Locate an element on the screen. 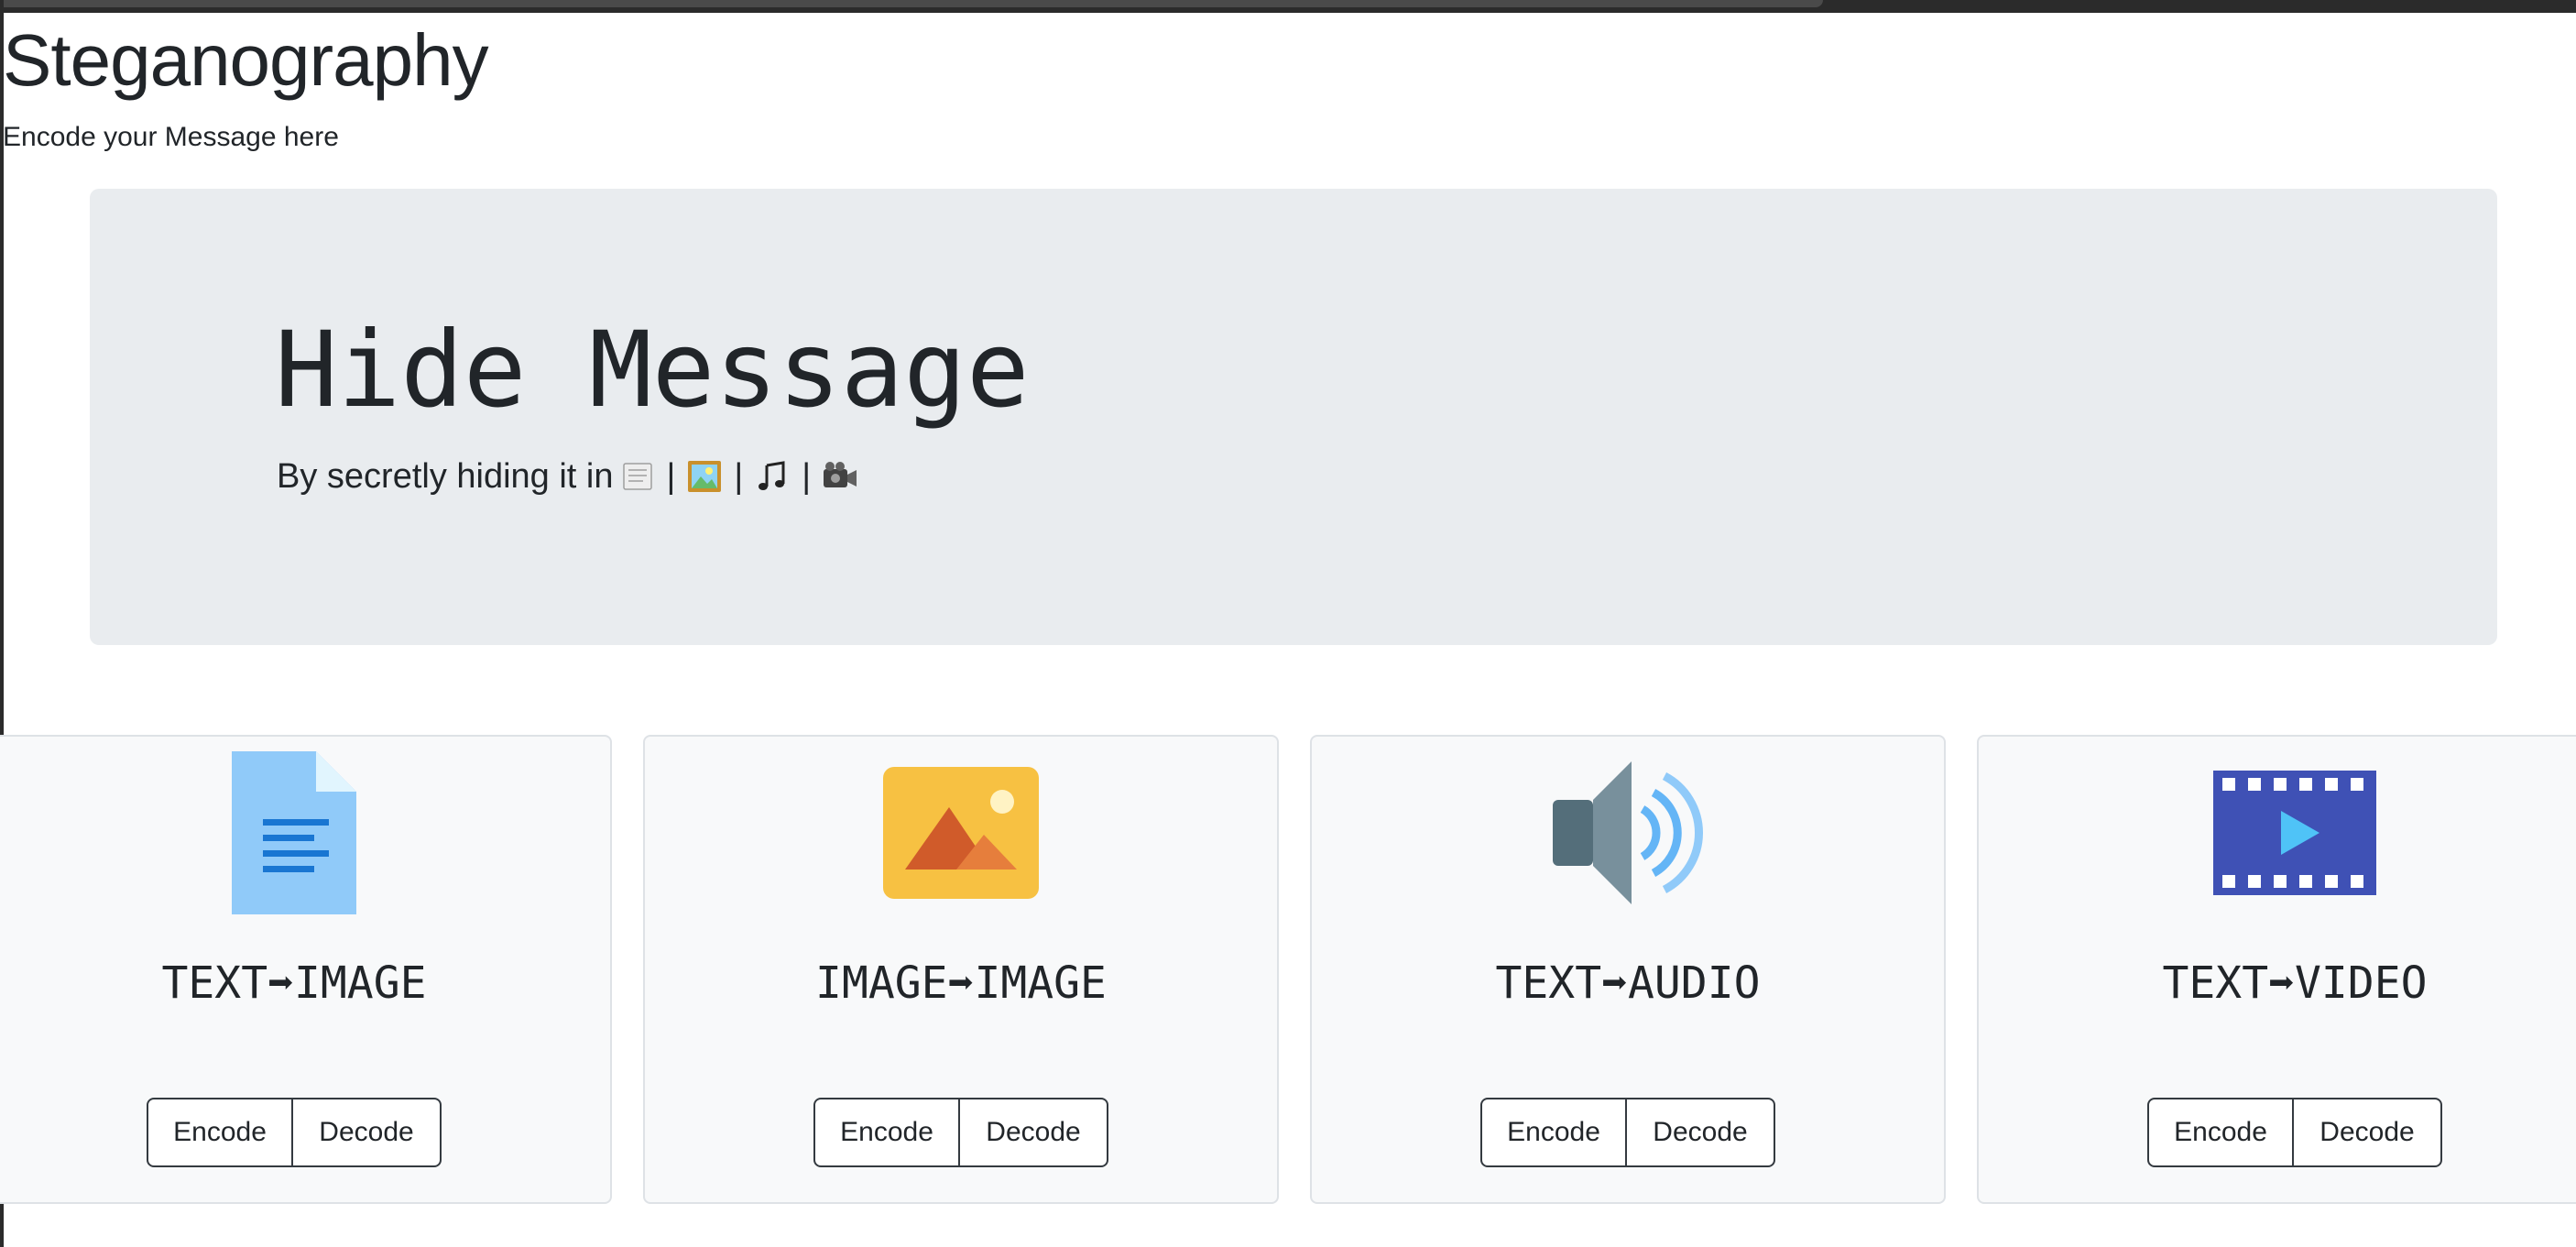  framed-picture-icon is located at coordinates (705, 476).